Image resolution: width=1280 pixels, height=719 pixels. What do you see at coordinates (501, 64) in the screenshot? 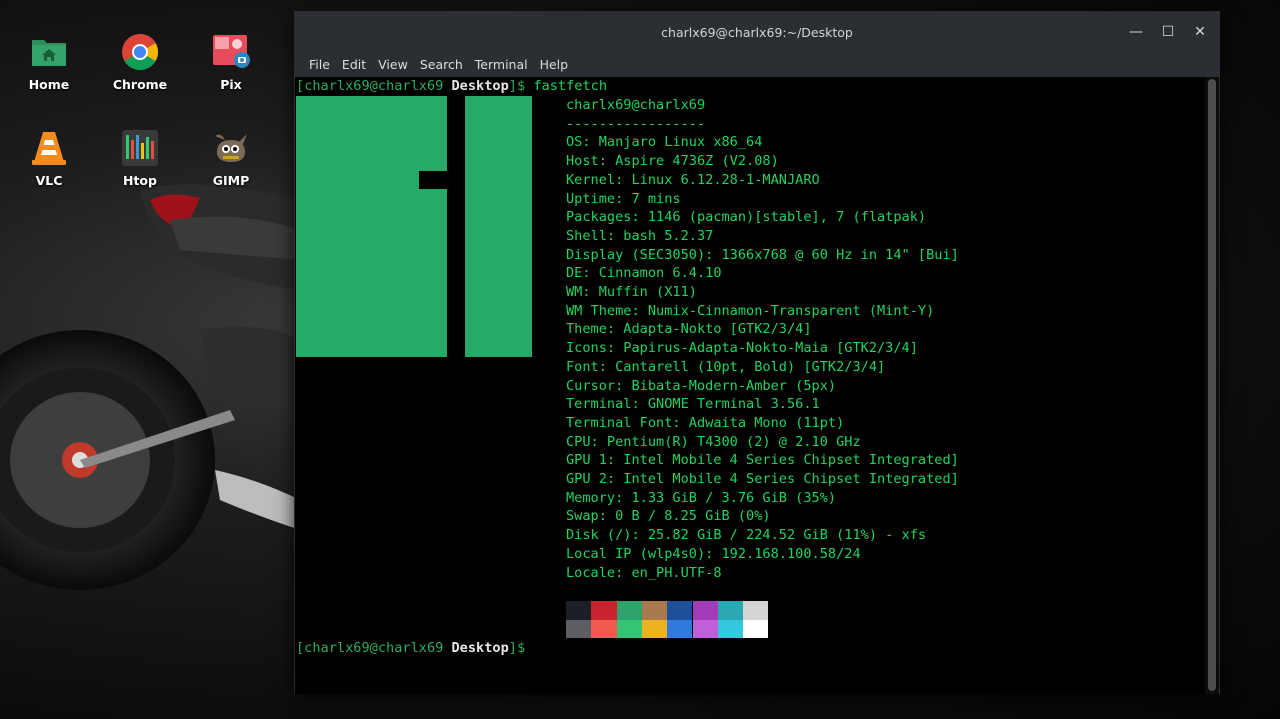
I see `menu-terminal: Terminal` at bounding box center [501, 64].